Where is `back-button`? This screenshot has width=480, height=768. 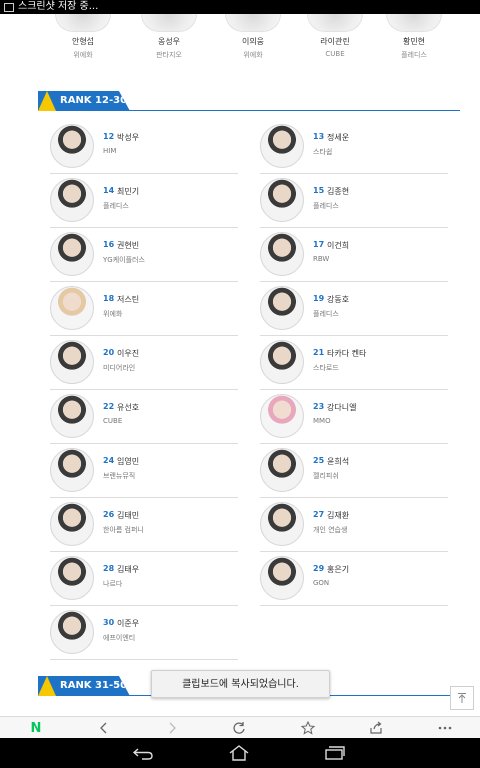 back-button is located at coordinates (104, 728).